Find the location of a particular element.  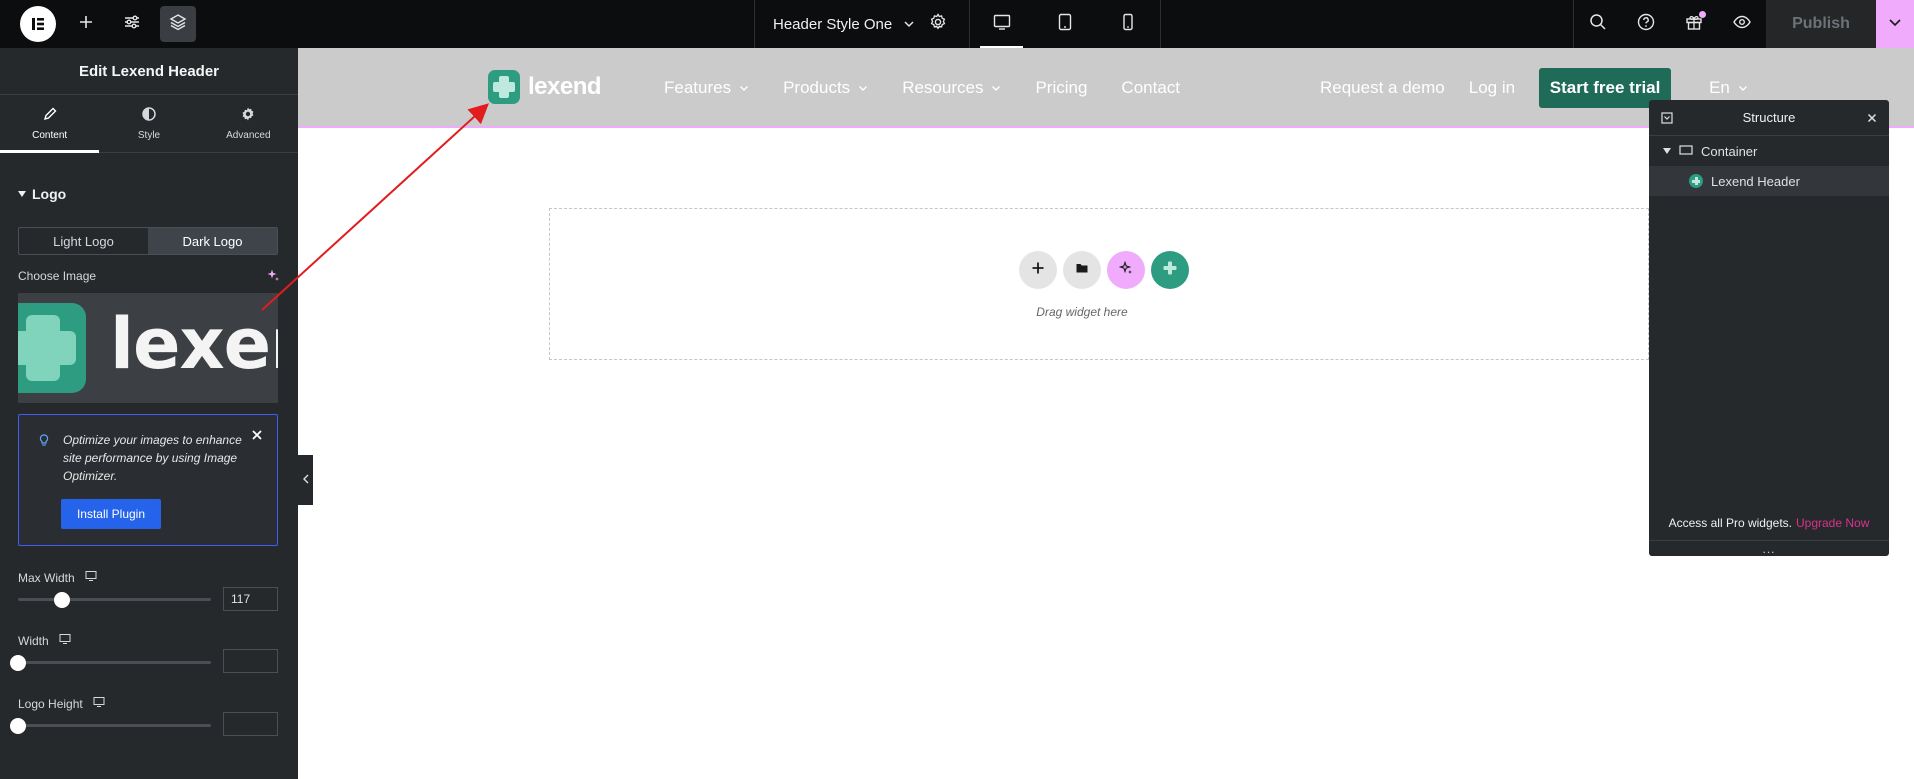

structure-header: Structure is located at coordinates (1769, 118).